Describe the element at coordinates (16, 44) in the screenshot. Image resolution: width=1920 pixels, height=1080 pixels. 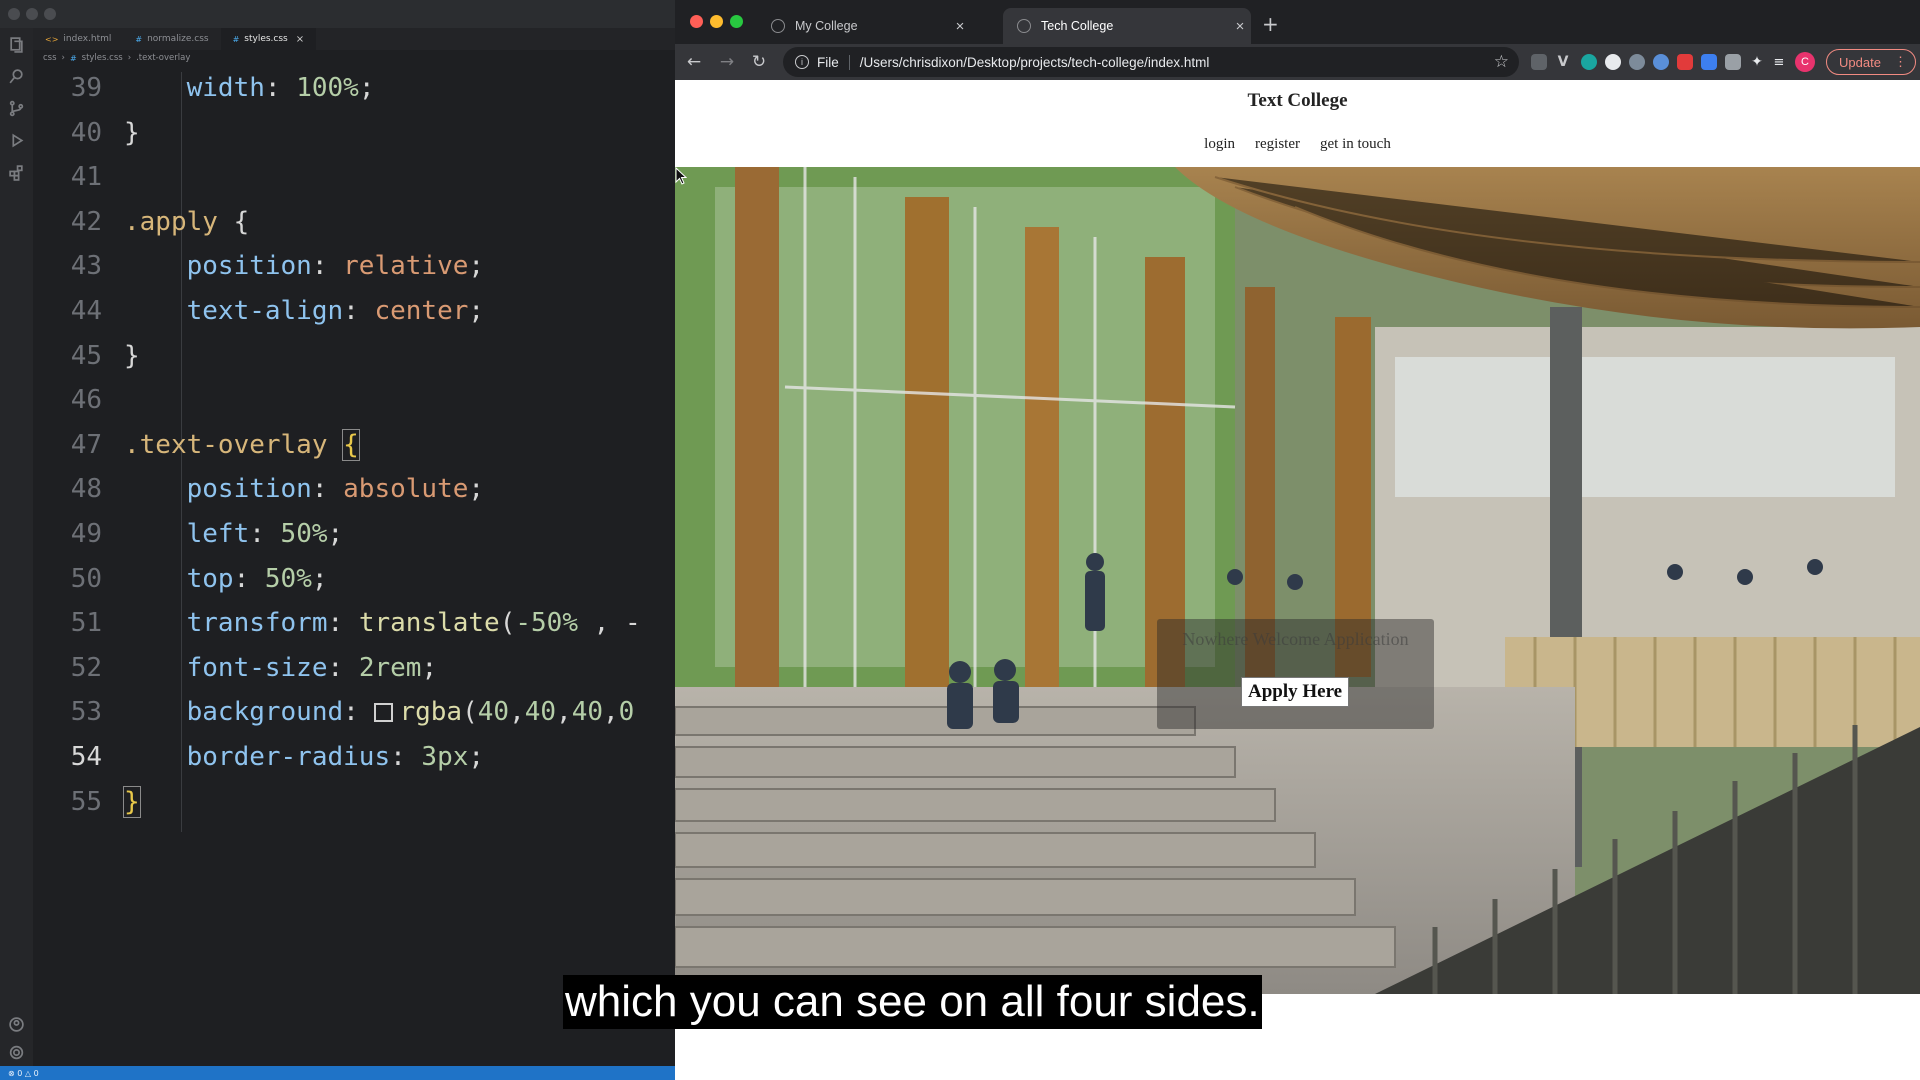
I see `explorer-icon` at that location.